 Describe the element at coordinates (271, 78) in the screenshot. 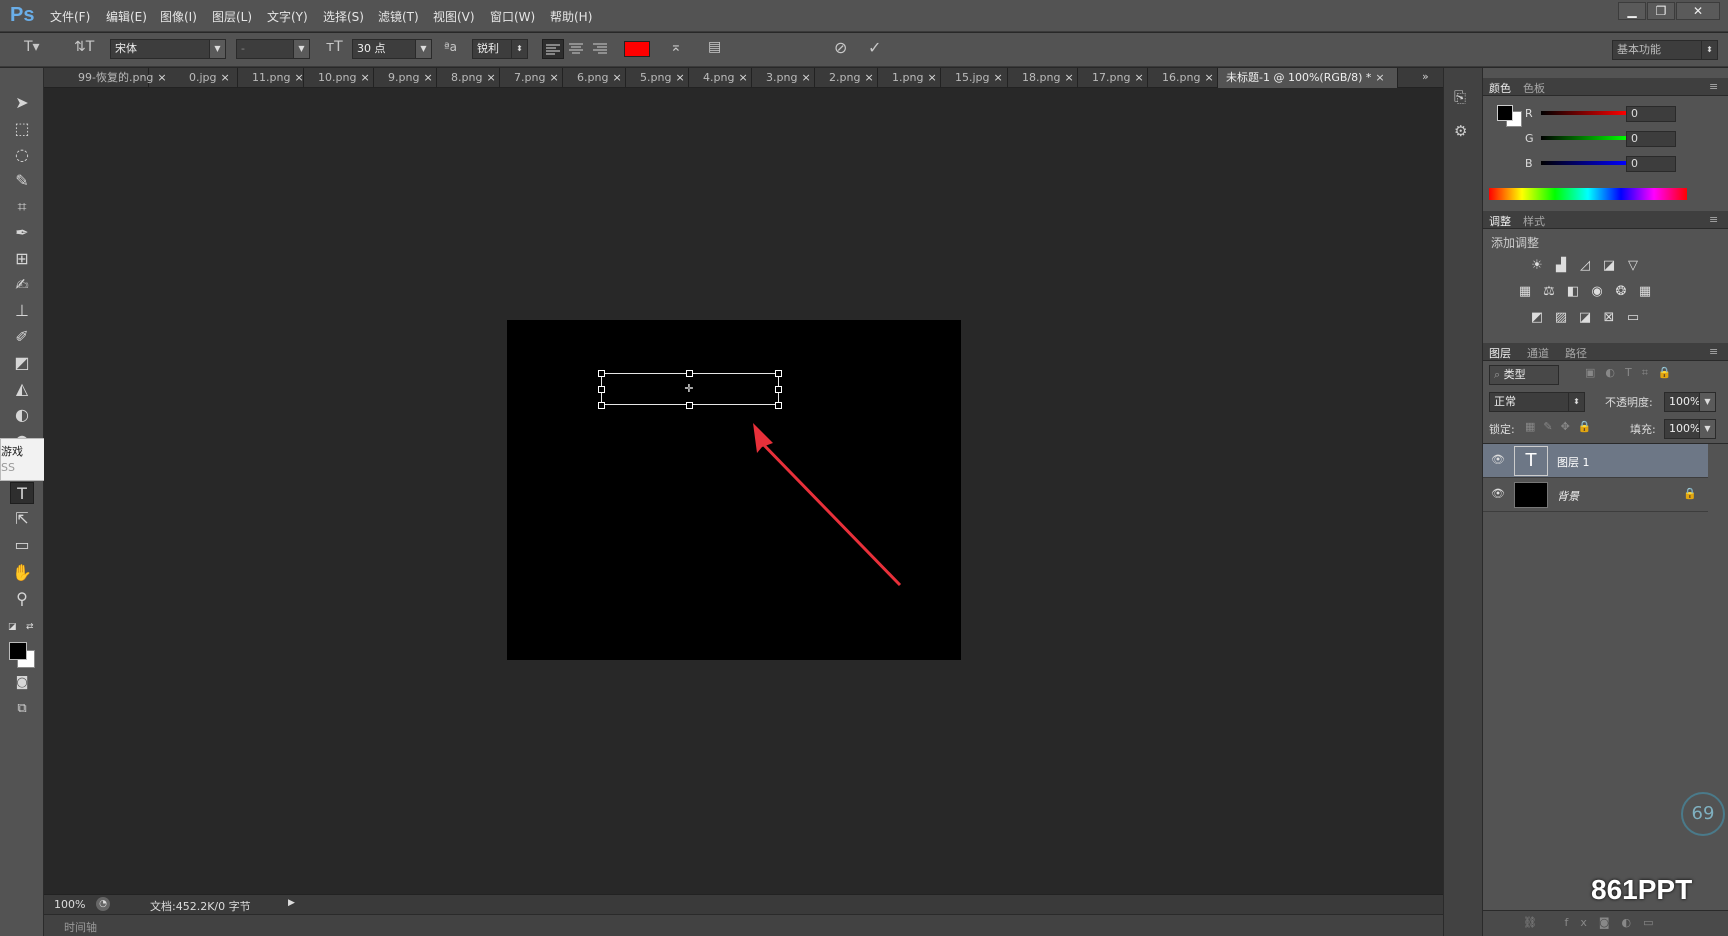

I see `tab-11: 11.png ×` at that location.